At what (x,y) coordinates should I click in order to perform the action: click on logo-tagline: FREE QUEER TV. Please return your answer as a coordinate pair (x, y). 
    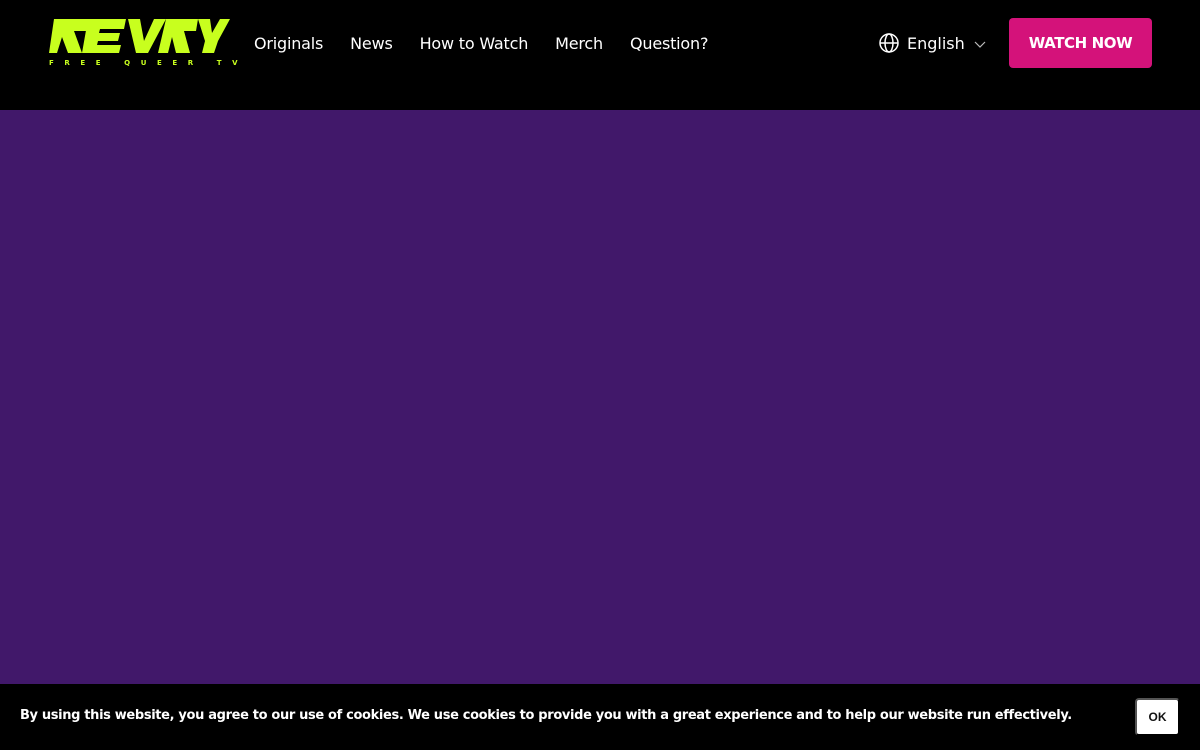
    Looking at the image, I should click on (149, 63).